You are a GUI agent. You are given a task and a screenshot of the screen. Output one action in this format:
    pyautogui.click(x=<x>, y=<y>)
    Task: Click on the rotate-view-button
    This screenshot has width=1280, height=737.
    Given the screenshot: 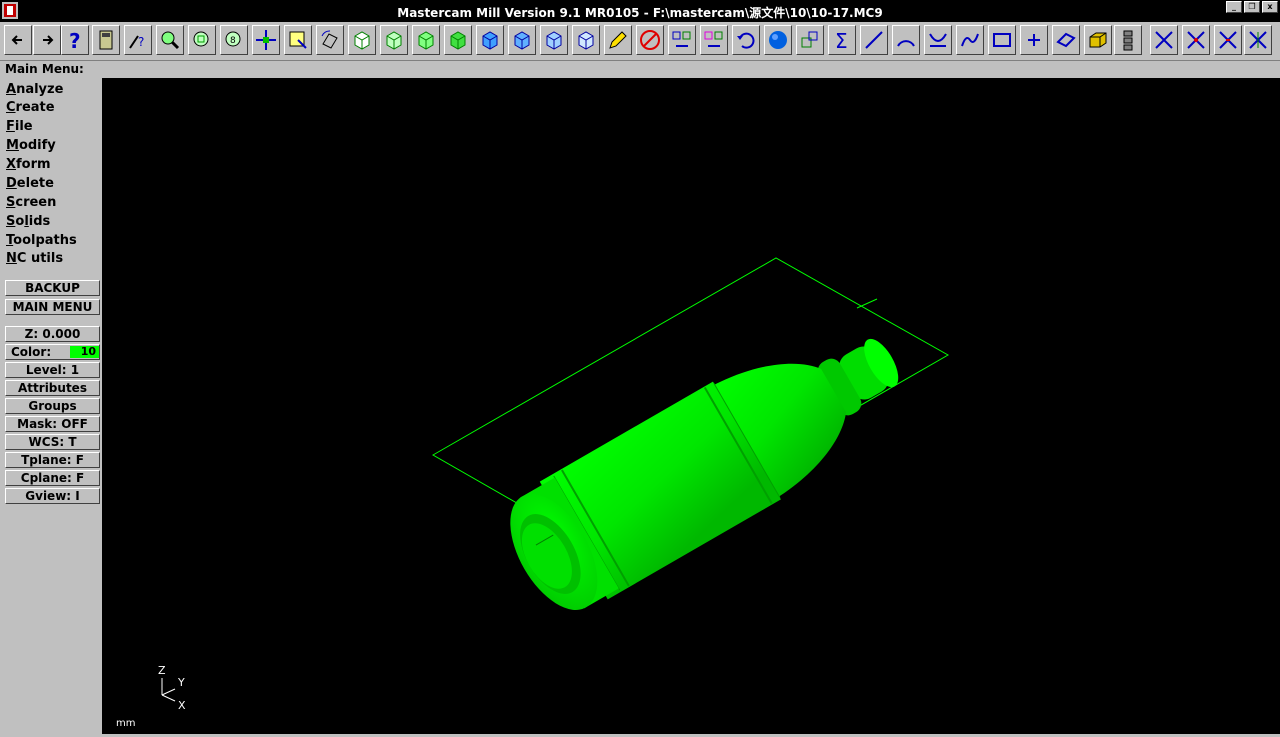 What is the action you would take?
    pyautogui.click(x=330, y=40)
    